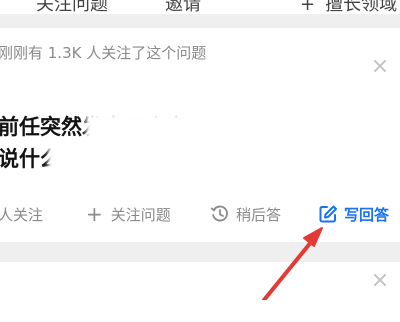 The image size is (400, 322). I want to click on question-actions: 人关注 + 关注问题 稍后答 写回答, so click(200, 214).